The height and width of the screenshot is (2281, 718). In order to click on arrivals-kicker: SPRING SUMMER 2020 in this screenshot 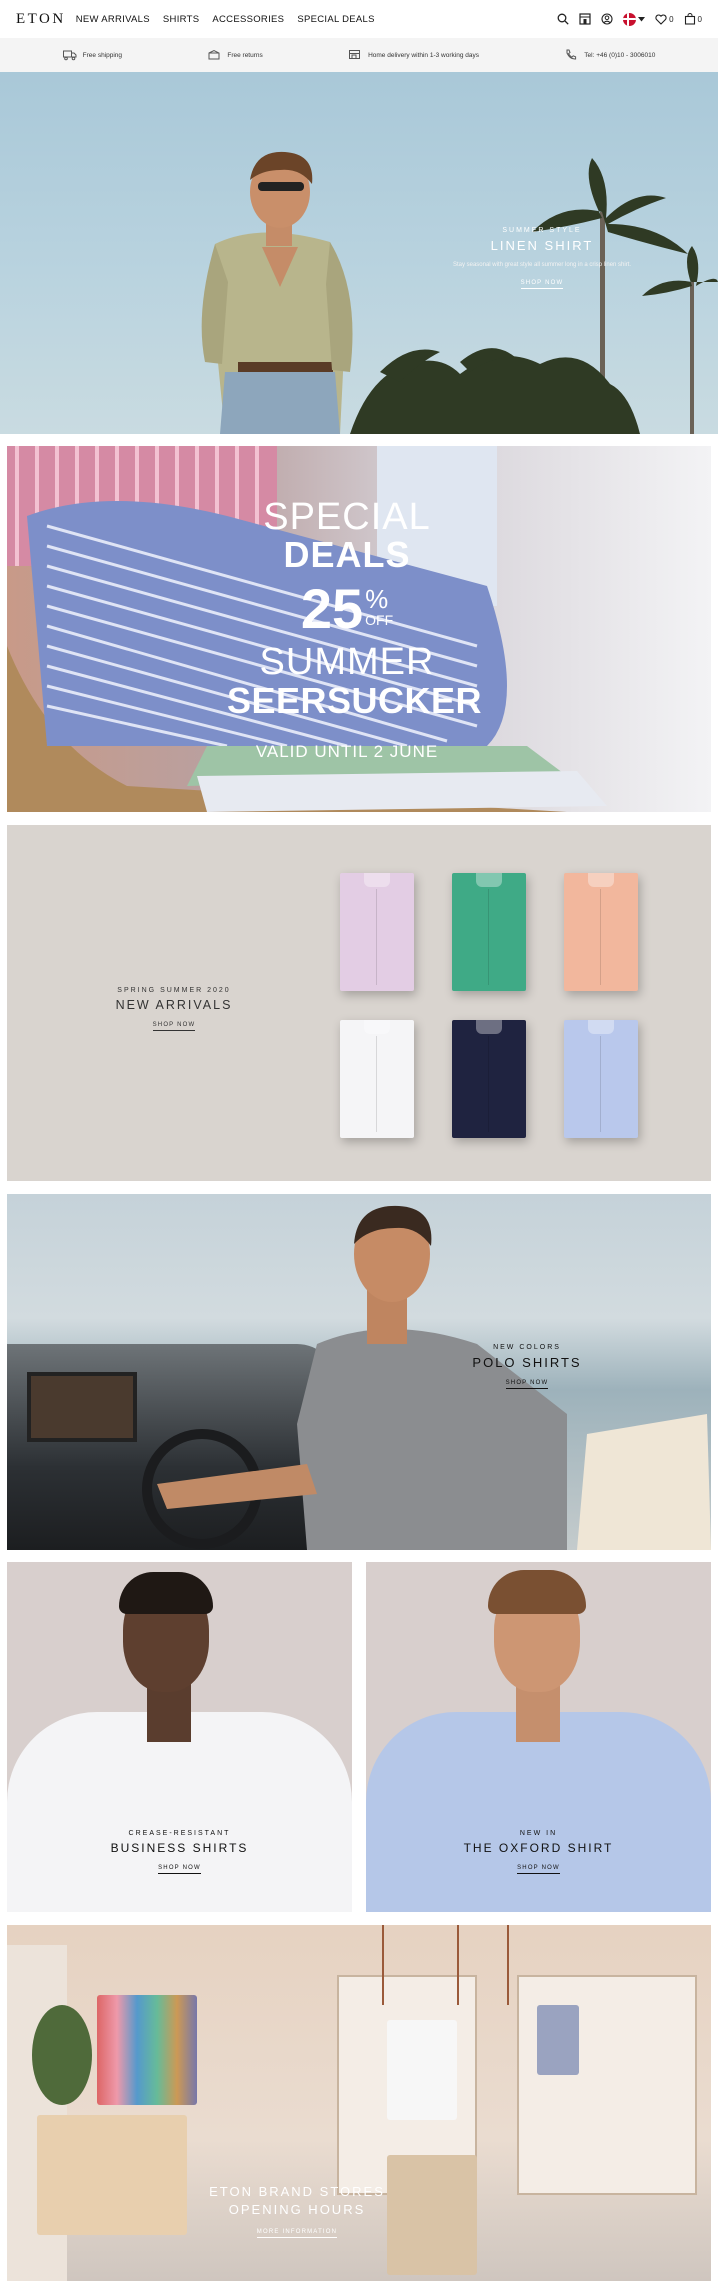, I will do `click(174, 990)`.